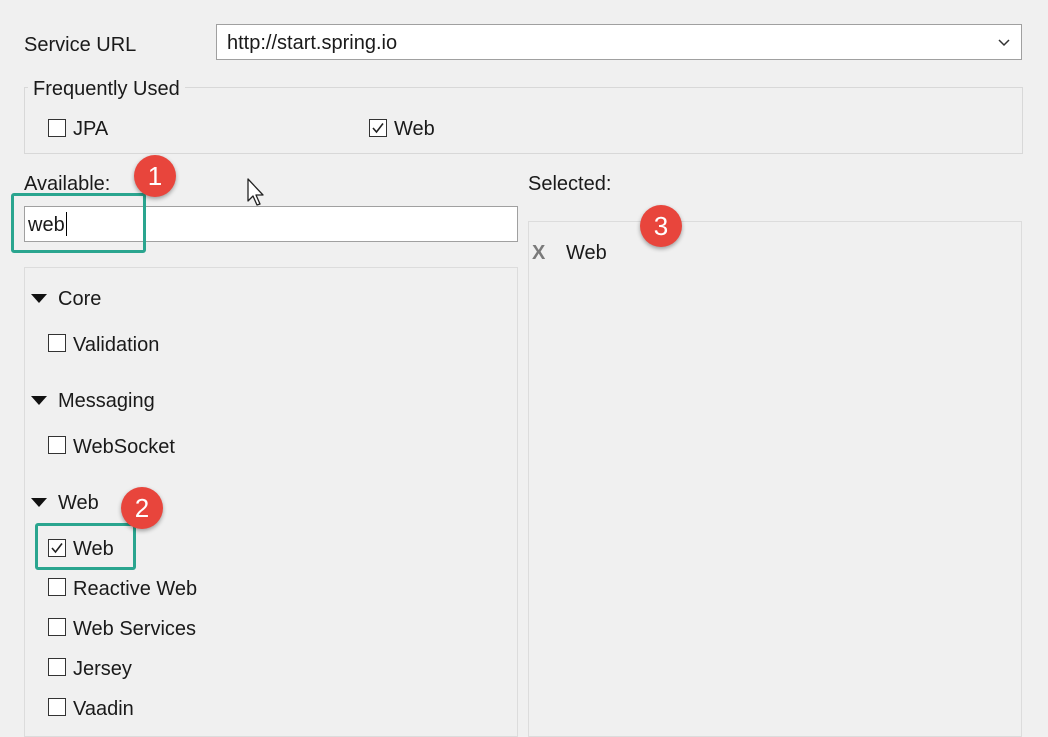 The image size is (1048, 737). Describe the element at coordinates (570, 184) in the screenshot. I see `selected-label: Selected:` at that location.